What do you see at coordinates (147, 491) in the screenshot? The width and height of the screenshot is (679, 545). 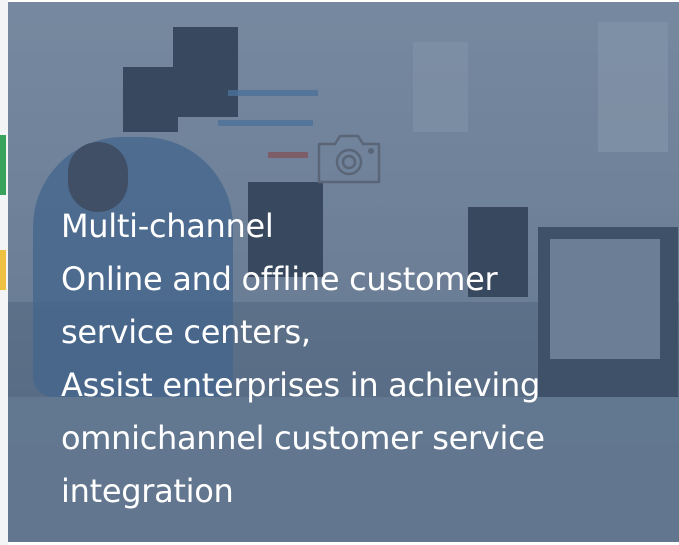 I see `banner-line: integration` at bounding box center [147, 491].